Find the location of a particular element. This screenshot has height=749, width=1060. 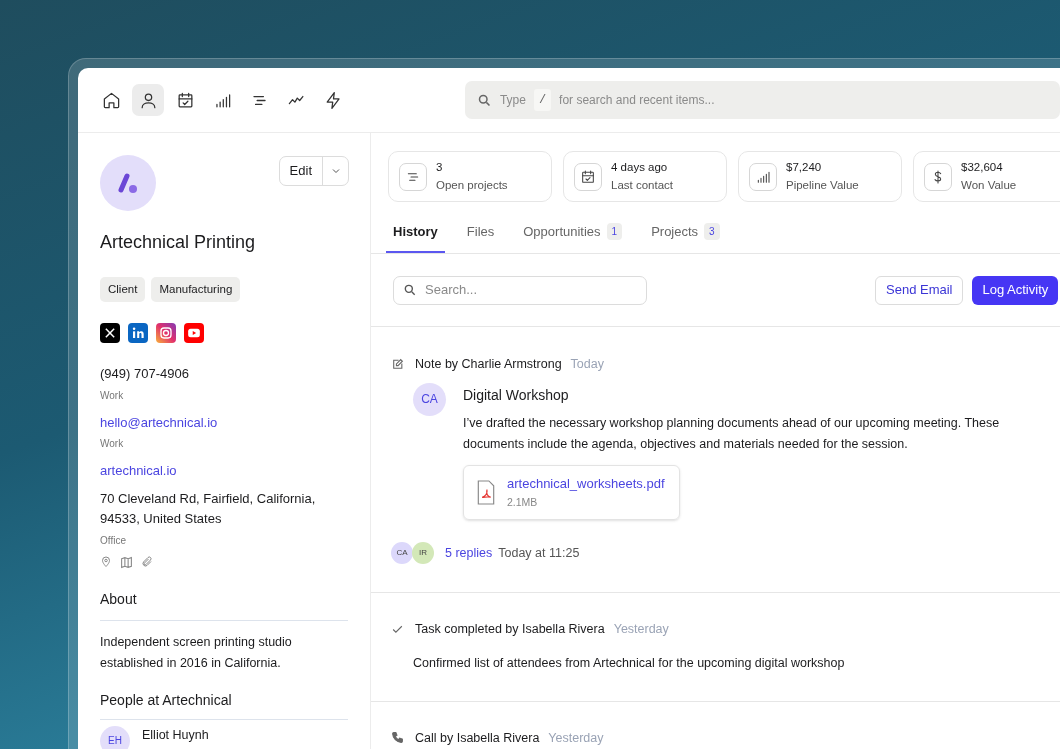

address-text: 70 Cleveland Rd, Fairfield, California, 94533, United States is located at coordinates (208, 508).